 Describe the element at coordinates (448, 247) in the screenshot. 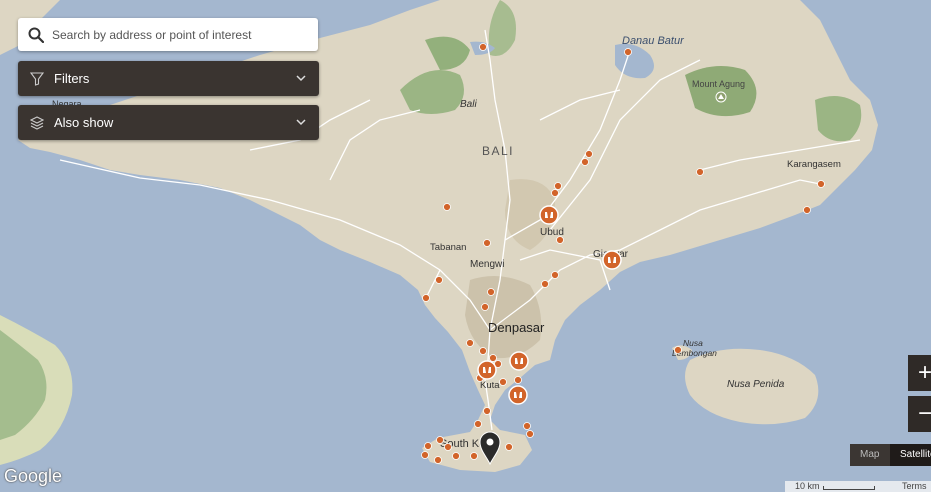

I see `label-tabanan: Tabanan` at that location.